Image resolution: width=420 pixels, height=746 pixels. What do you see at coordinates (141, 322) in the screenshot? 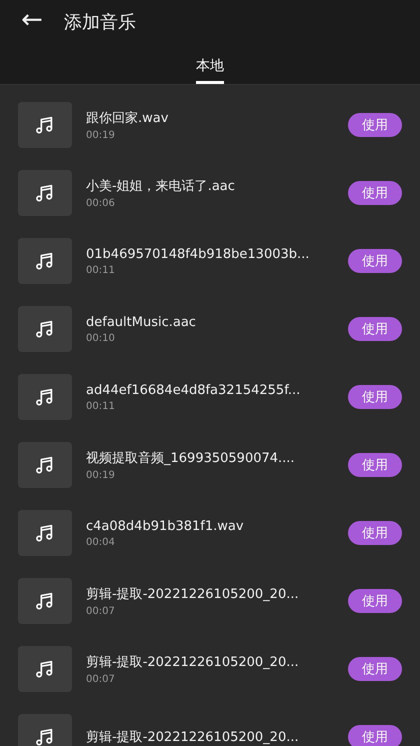
I see `track-name: defaultMusic.aac` at bounding box center [141, 322].